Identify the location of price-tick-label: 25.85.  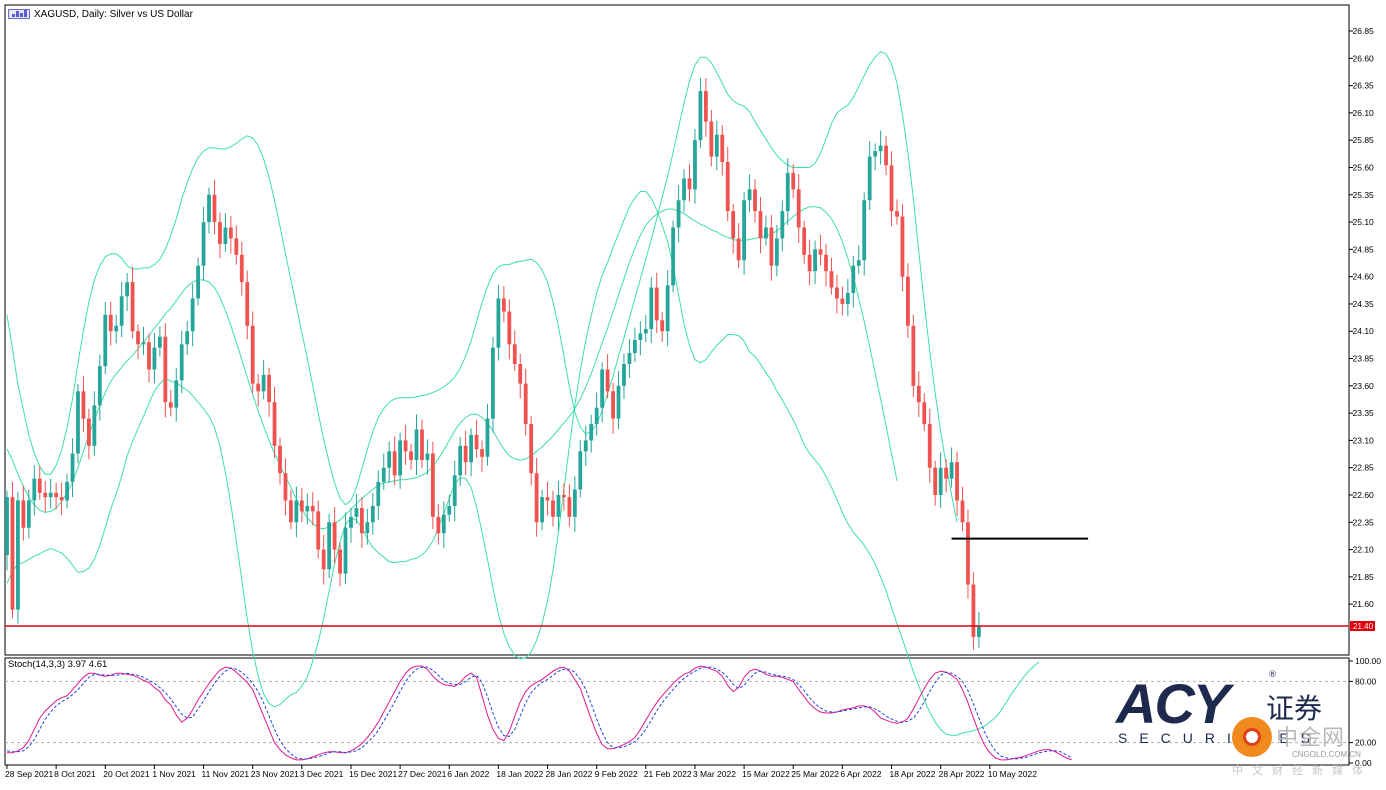
(1364, 140).